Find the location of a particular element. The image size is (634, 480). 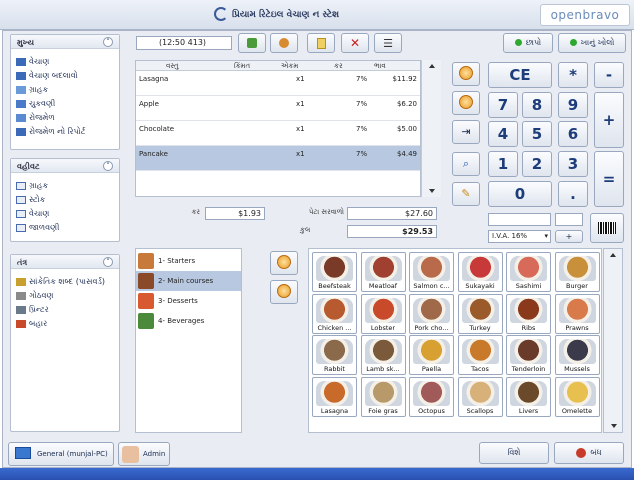

product-tile: Turkey is located at coordinates (480, 313).